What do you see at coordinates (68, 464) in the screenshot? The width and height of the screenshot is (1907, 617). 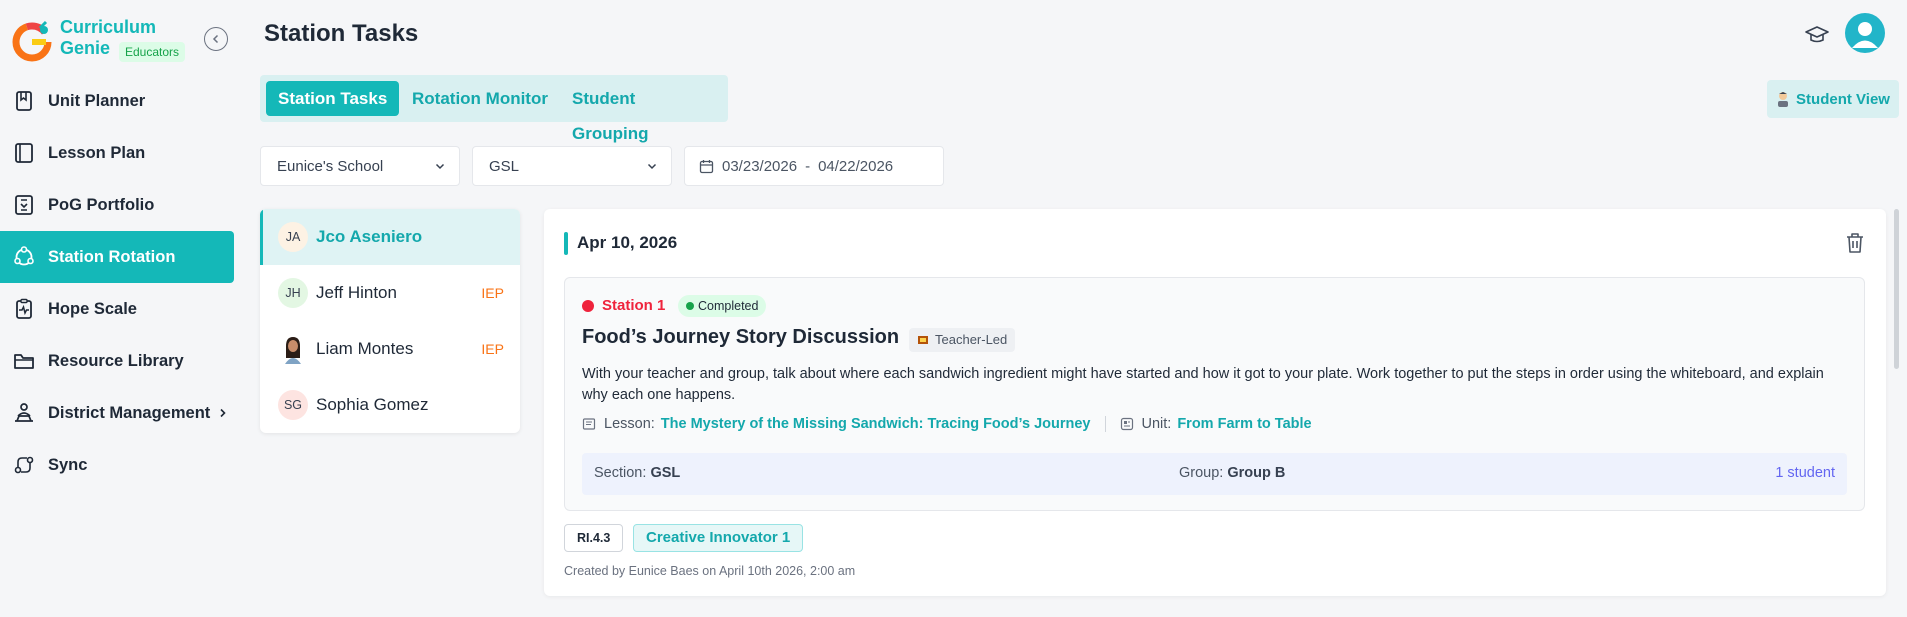 I see `sidebar-item-label: Sync` at bounding box center [68, 464].